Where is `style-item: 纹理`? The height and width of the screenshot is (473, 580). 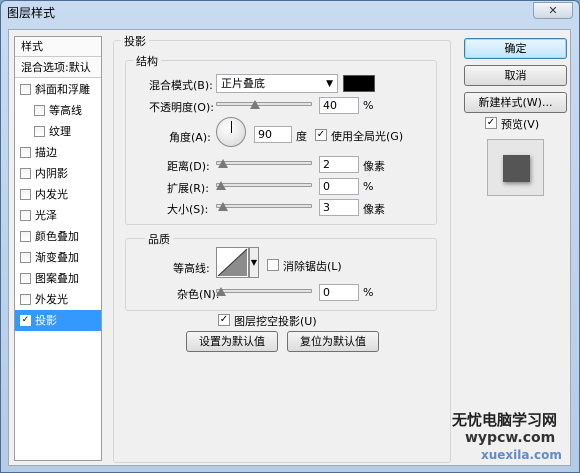 style-item: 纹理 is located at coordinates (58, 131).